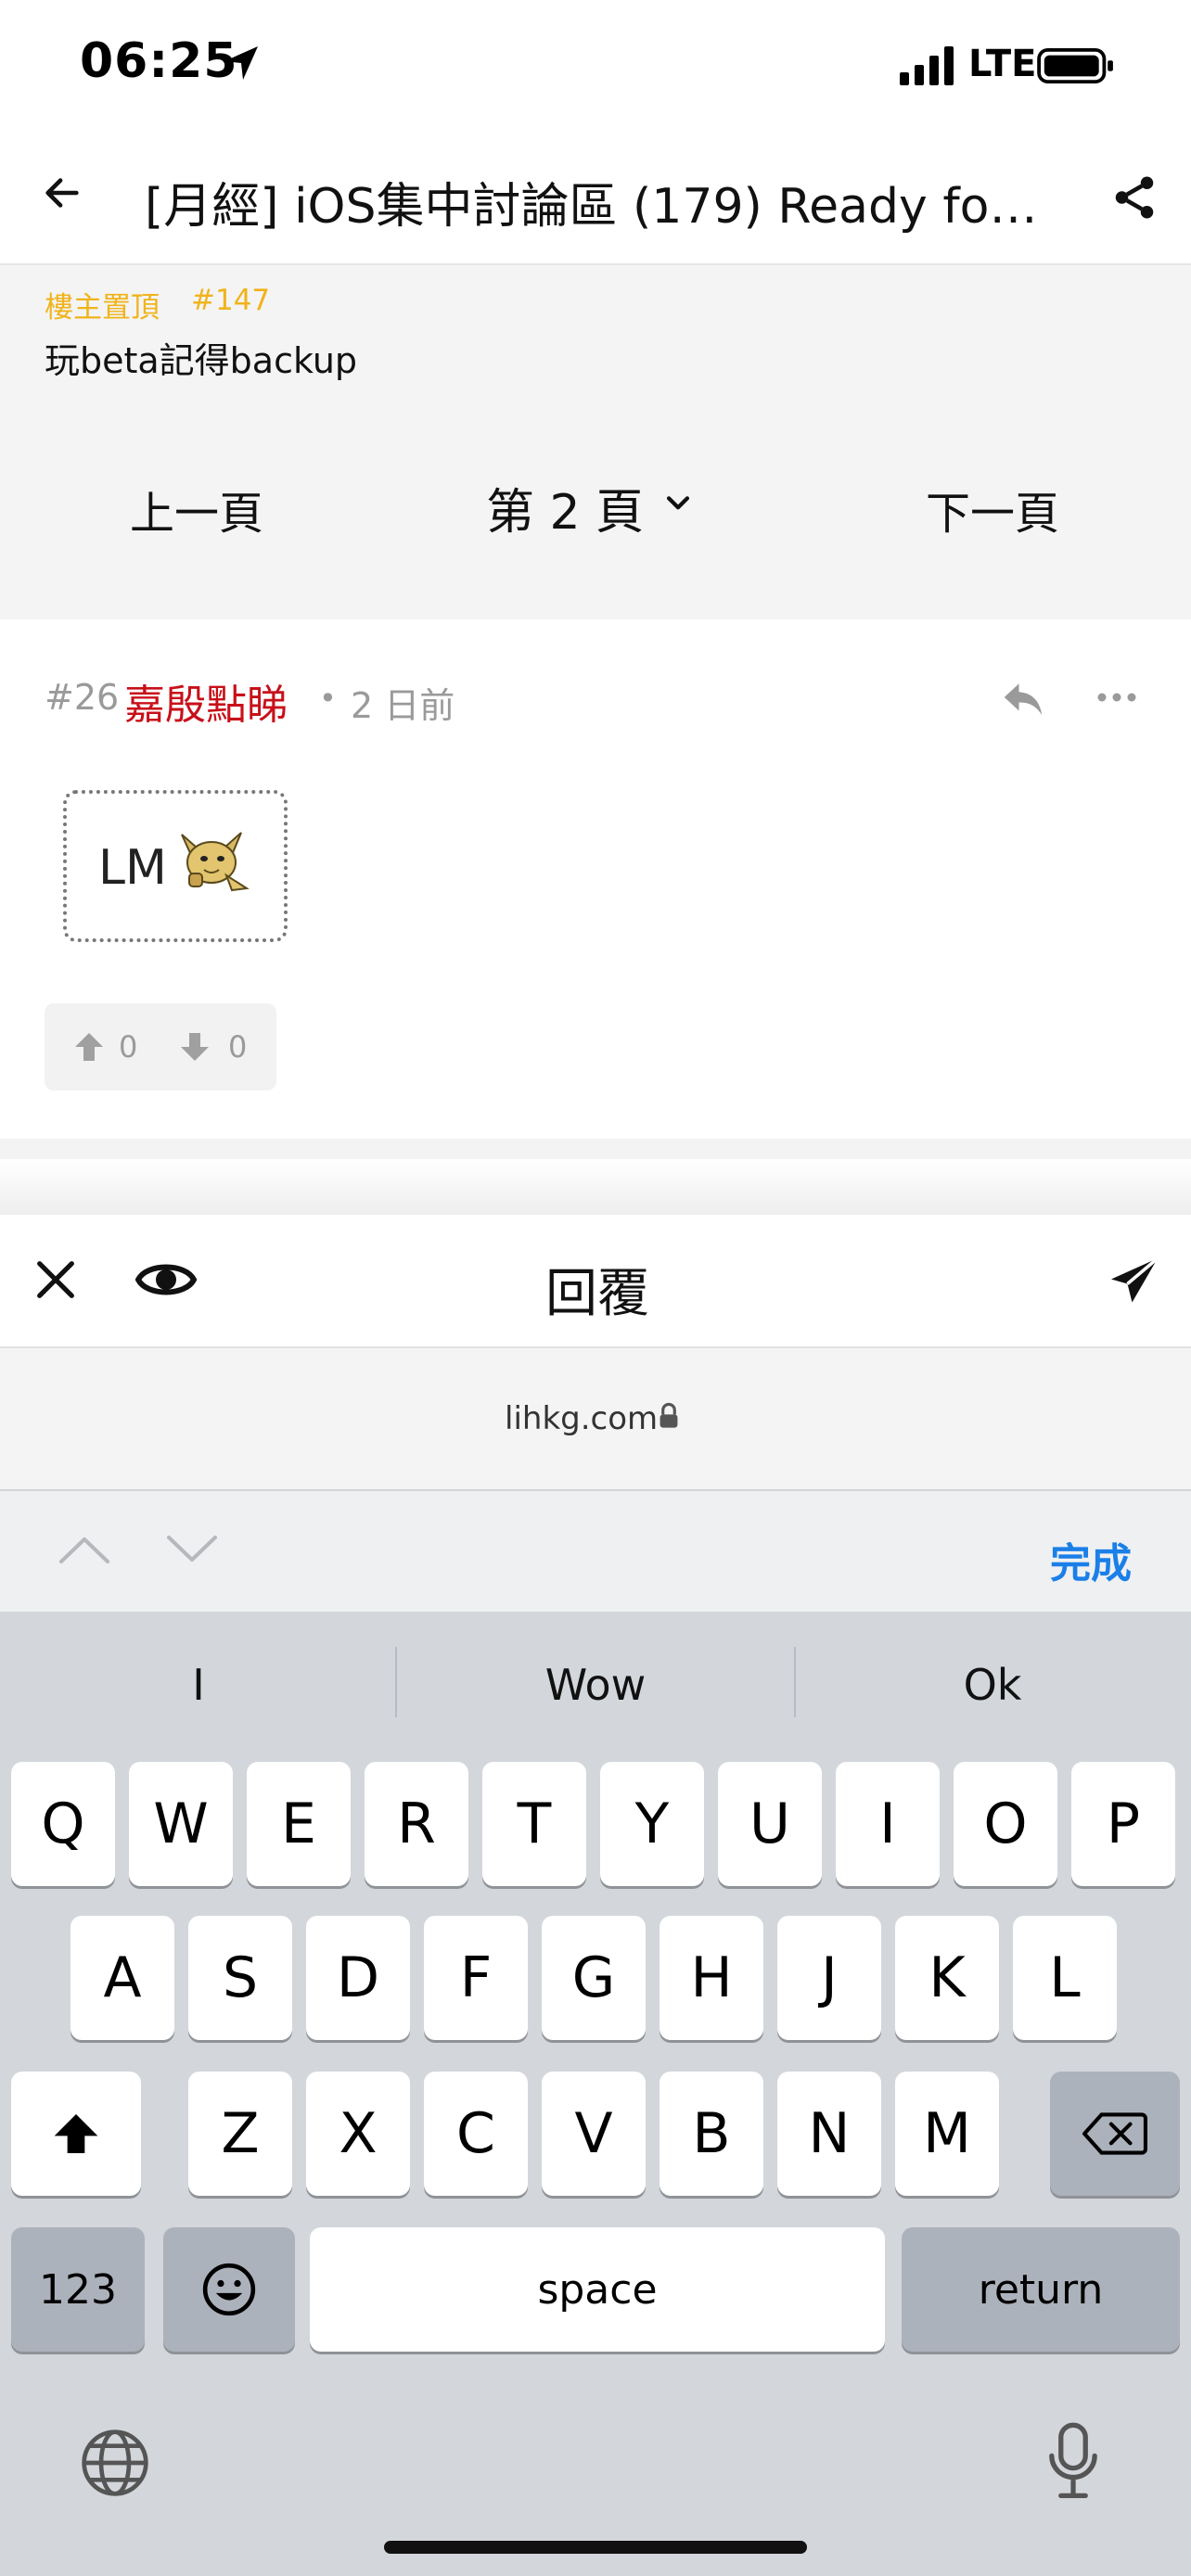  I want to click on chevron-down-icon, so click(678, 503).